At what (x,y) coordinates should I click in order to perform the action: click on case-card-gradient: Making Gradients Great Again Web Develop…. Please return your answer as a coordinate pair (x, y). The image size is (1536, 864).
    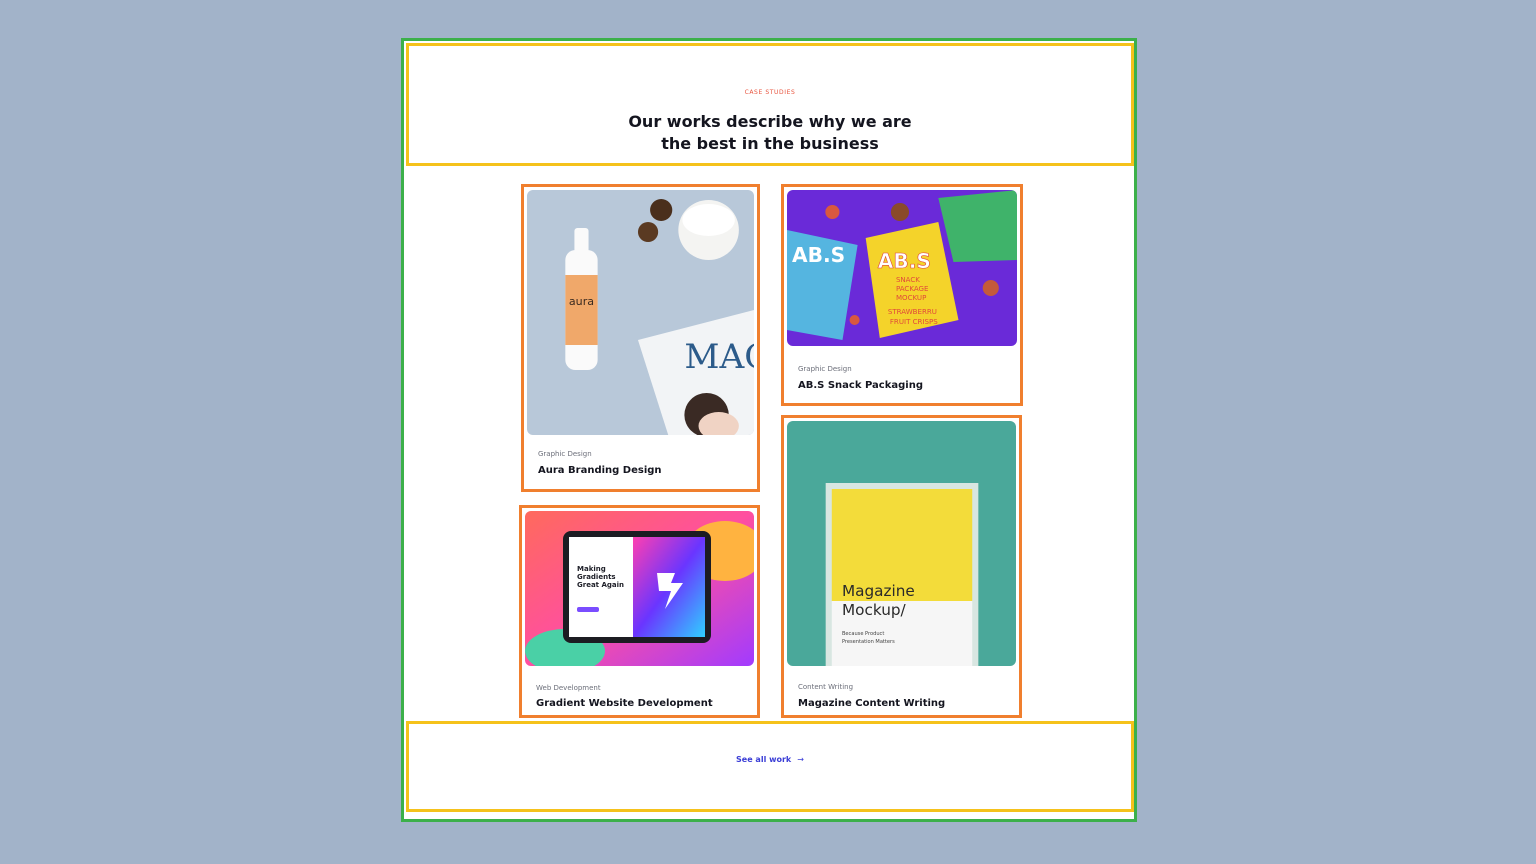
    Looking at the image, I should click on (639, 611).